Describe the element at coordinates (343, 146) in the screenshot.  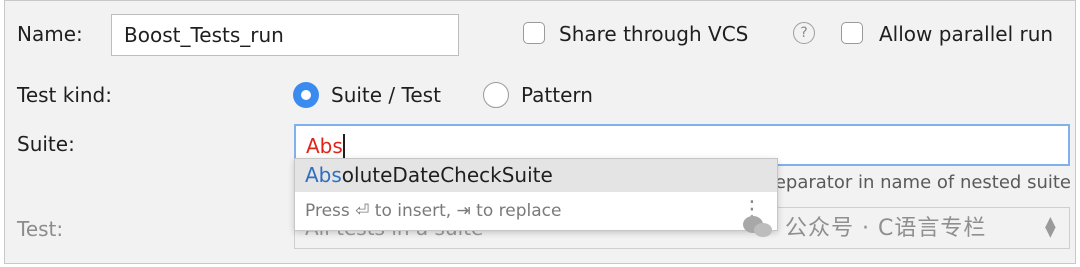
I see `text-caret` at that location.